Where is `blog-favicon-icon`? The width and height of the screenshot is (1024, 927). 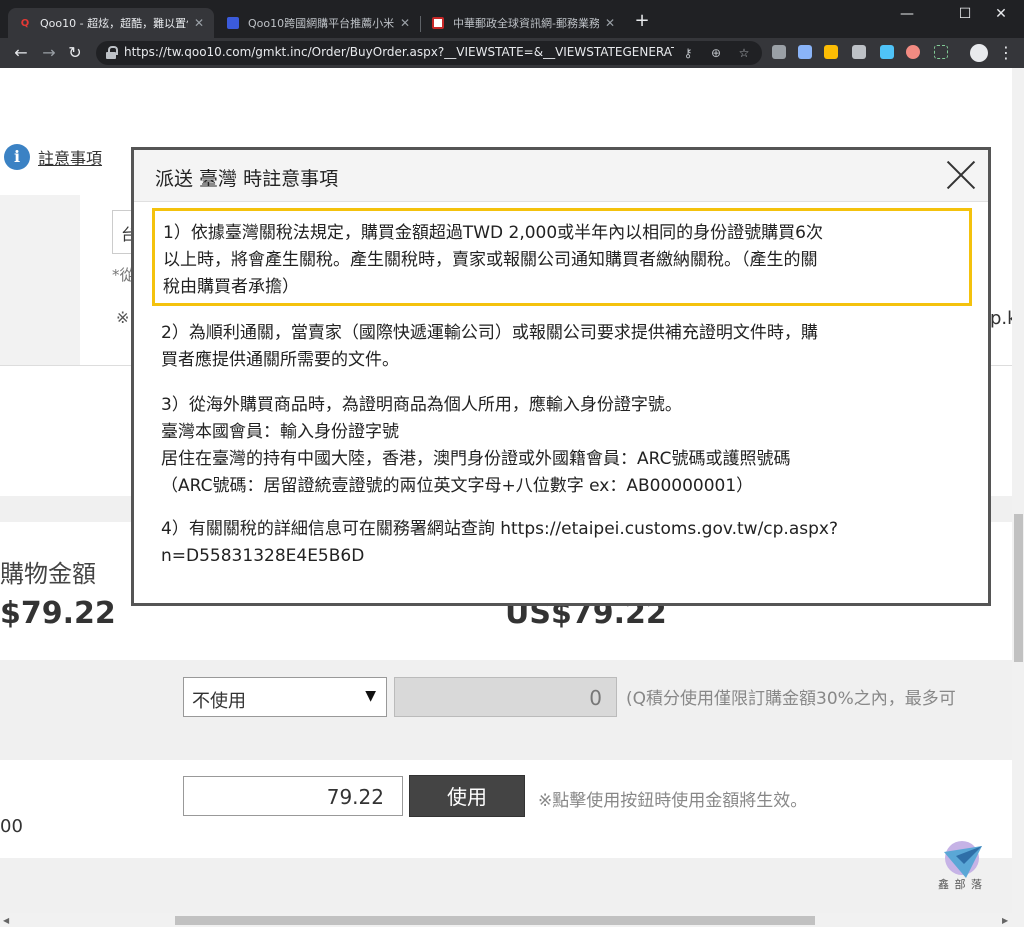 blog-favicon-icon is located at coordinates (233, 23).